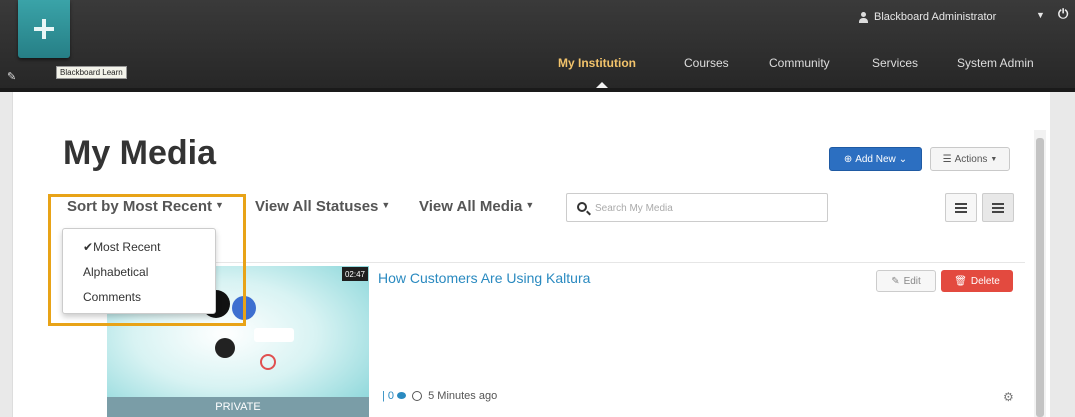 This screenshot has height=417, width=1075. Describe the element at coordinates (863, 17) in the screenshot. I see `user-icon` at that location.